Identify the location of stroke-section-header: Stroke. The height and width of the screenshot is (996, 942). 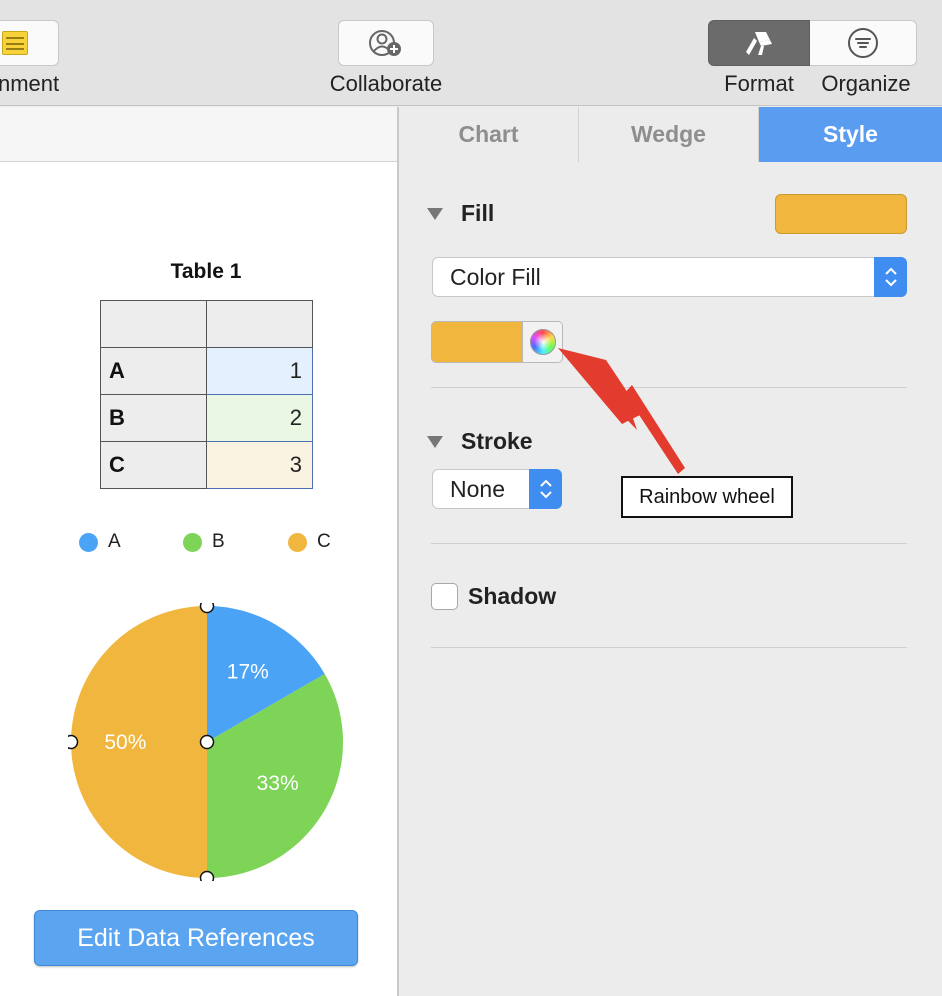
(480, 441).